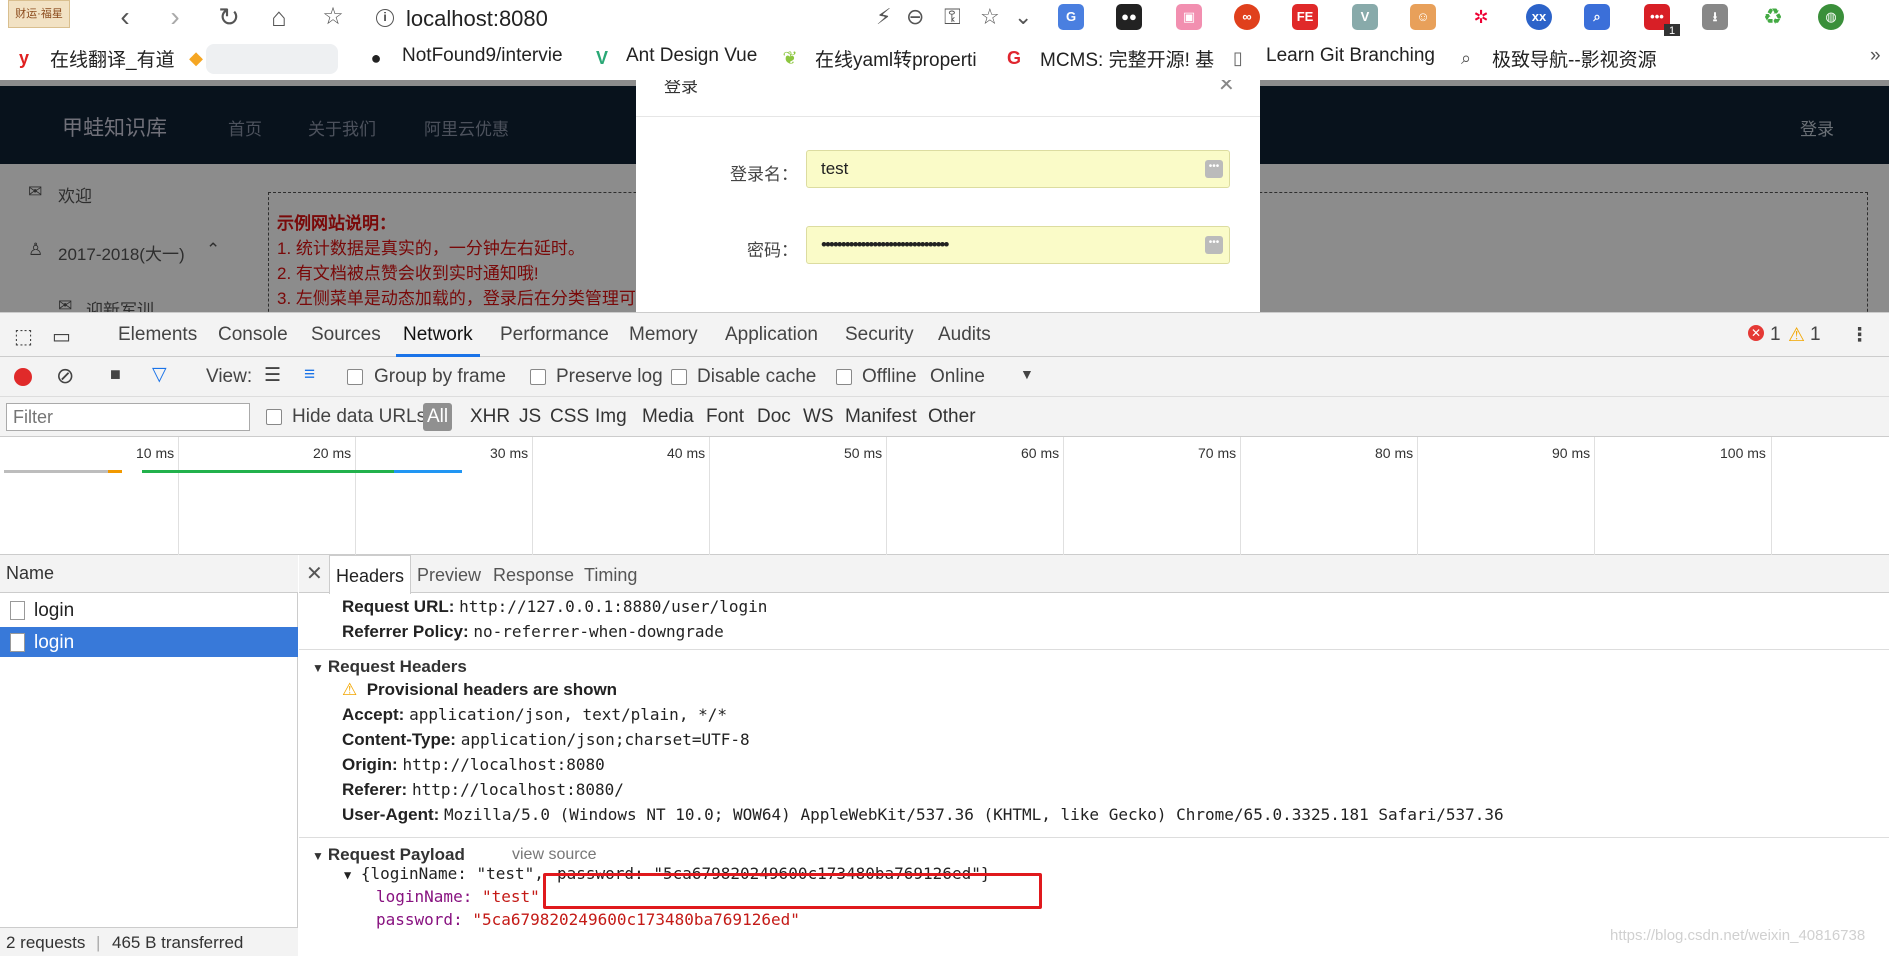 The height and width of the screenshot is (957, 1889). Describe the element at coordinates (569, 417) in the screenshot. I see `filter-type-css: CSS` at that location.